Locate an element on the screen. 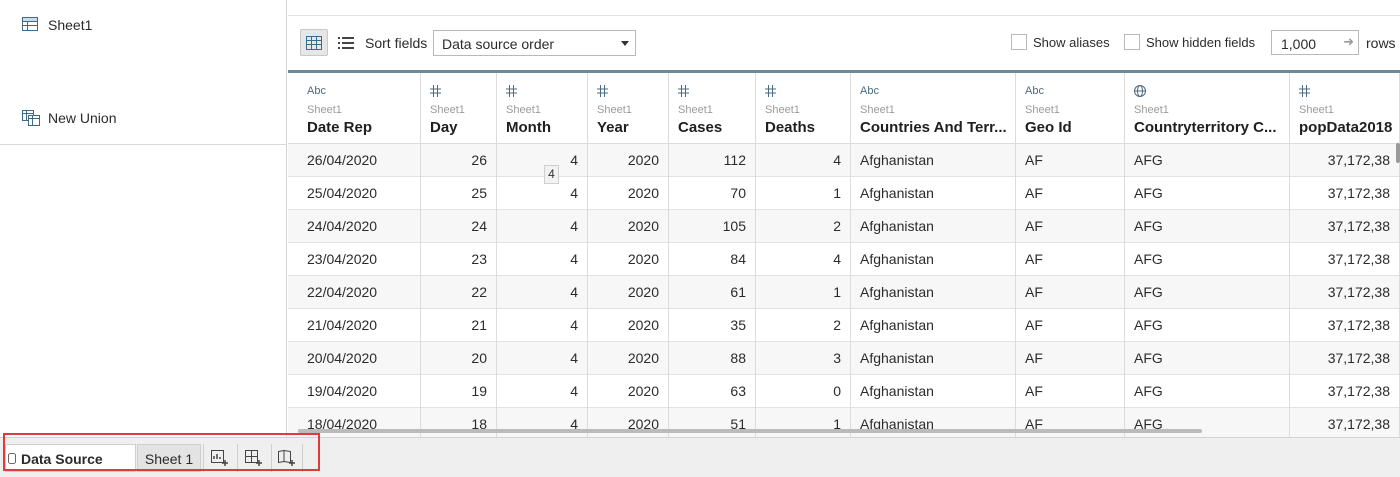 The width and height of the screenshot is (1400, 477). table-cell: 35 is located at coordinates (712, 325).